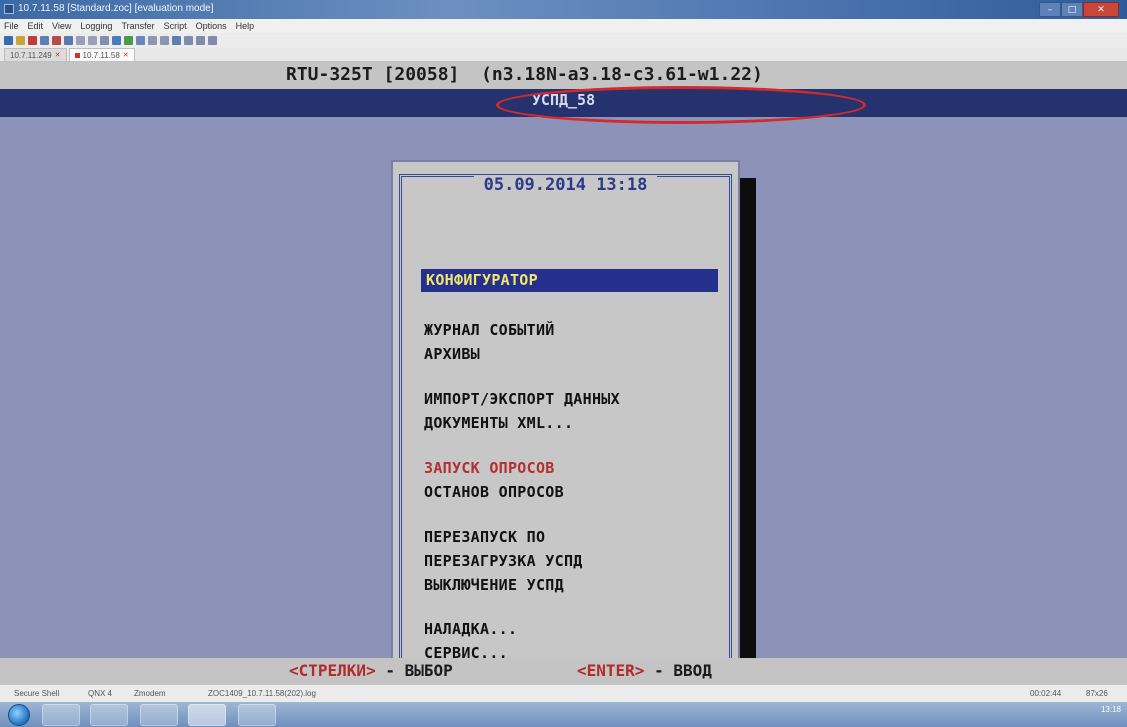 The height and width of the screenshot is (727, 1127). What do you see at coordinates (611, 670) in the screenshot?
I see `hint-enter-key: <ENTER>` at bounding box center [611, 670].